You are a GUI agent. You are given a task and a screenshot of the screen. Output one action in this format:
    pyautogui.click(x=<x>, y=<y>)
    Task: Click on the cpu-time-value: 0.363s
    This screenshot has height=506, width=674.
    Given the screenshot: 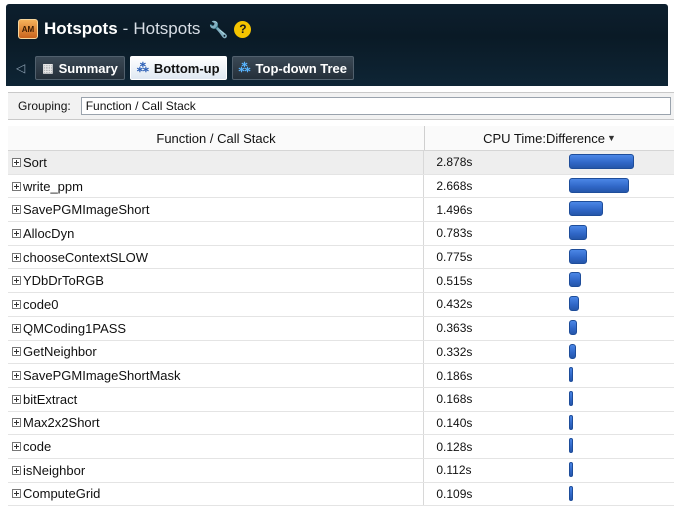 What is the action you would take?
    pyautogui.click(x=454, y=328)
    